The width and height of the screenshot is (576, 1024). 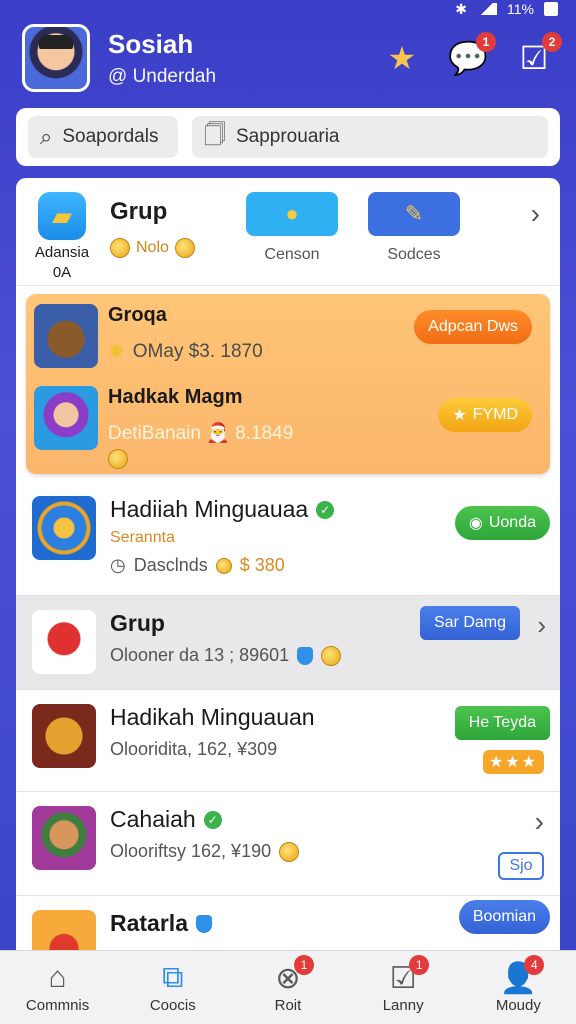 I want to click on list-item-subtitle-line: Olooner da 13 ; 89601, so click(x=226, y=655).